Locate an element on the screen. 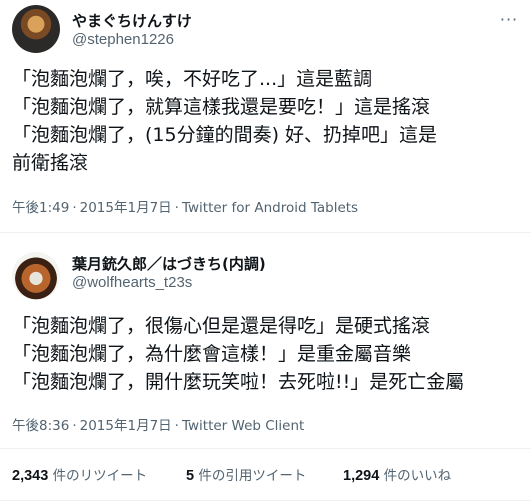 This screenshot has height=501, width=531. engagement-stats: 2,343 件のリツイート 5 件の引用ツイート 1,294 件のいいね is located at coordinates (265, 472).